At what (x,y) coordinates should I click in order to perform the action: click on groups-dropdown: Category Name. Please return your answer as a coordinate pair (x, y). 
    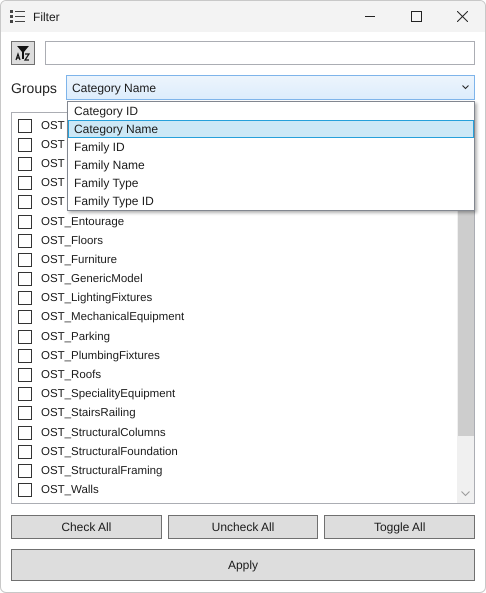
    Looking at the image, I should click on (270, 87).